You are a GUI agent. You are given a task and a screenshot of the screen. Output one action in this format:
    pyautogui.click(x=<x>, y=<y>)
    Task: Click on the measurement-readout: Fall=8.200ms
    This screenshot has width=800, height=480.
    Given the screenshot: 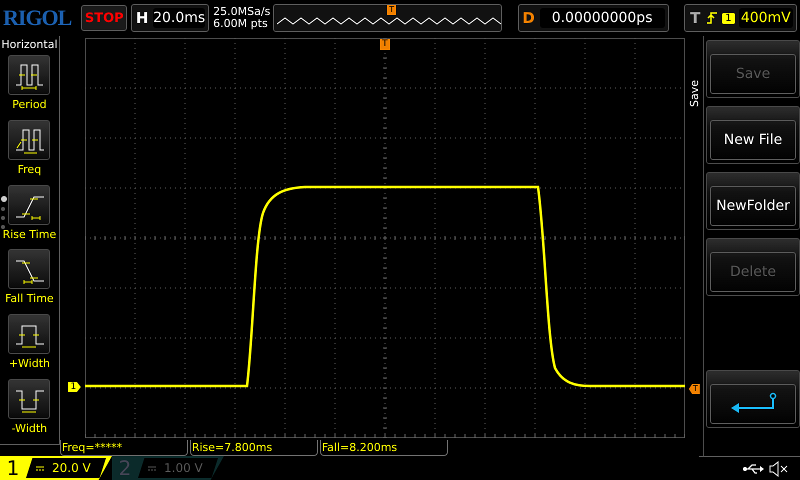 What is the action you would take?
    pyautogui.click(x=384, y=448)
    